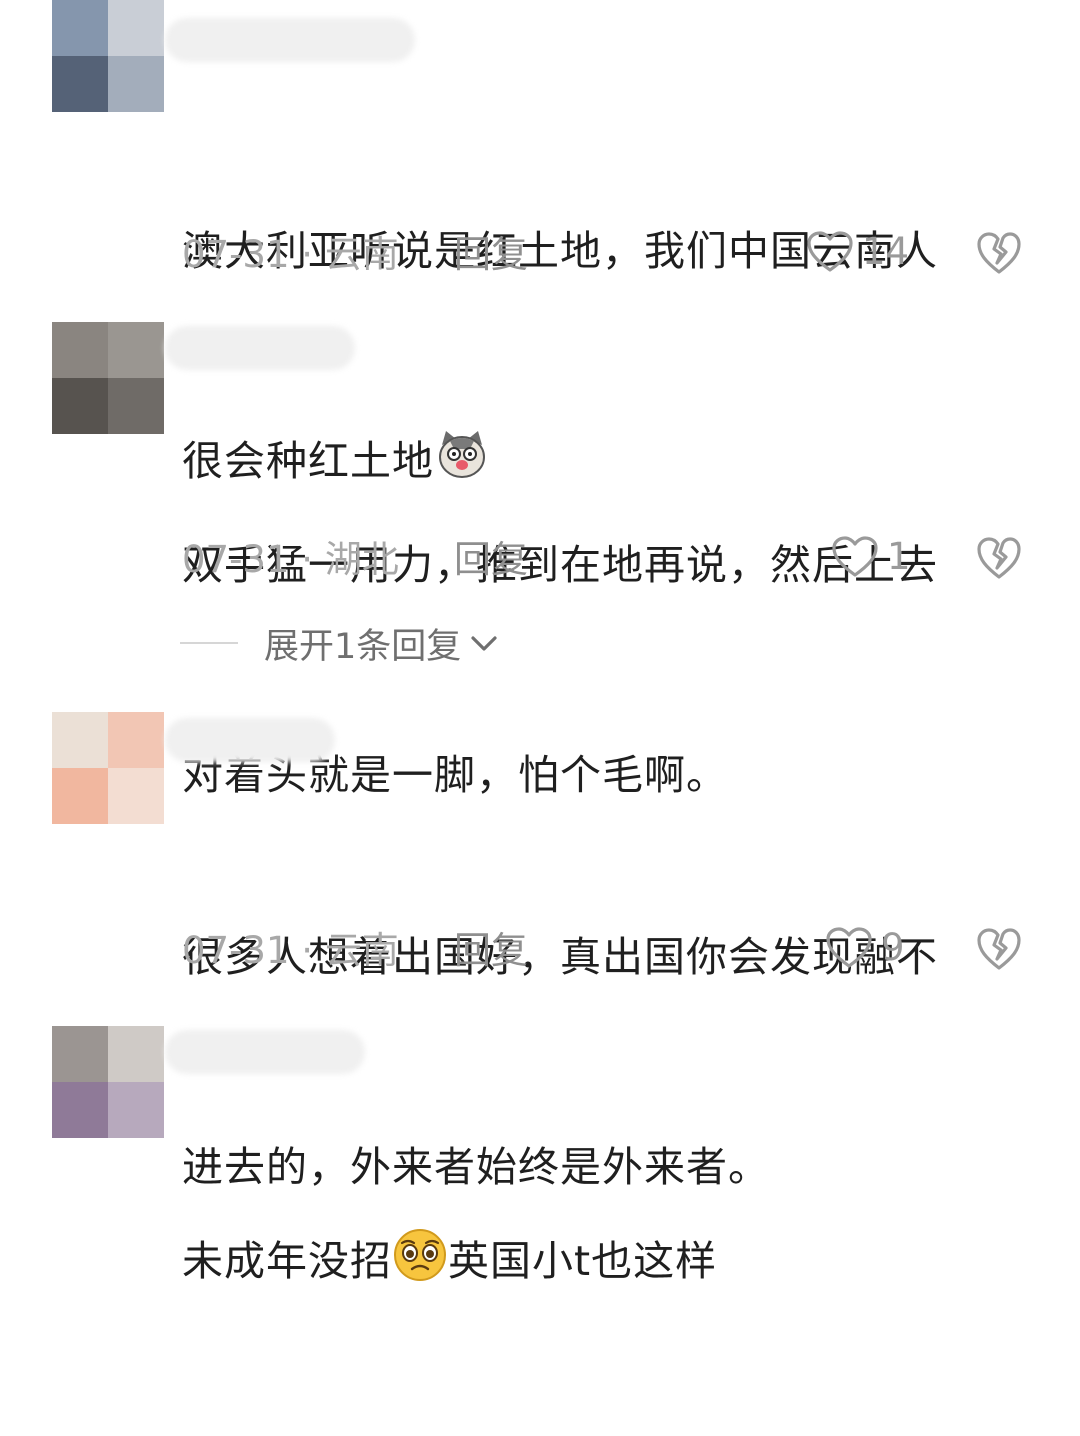  I want to click on like-button: 9, so click(865, 948).